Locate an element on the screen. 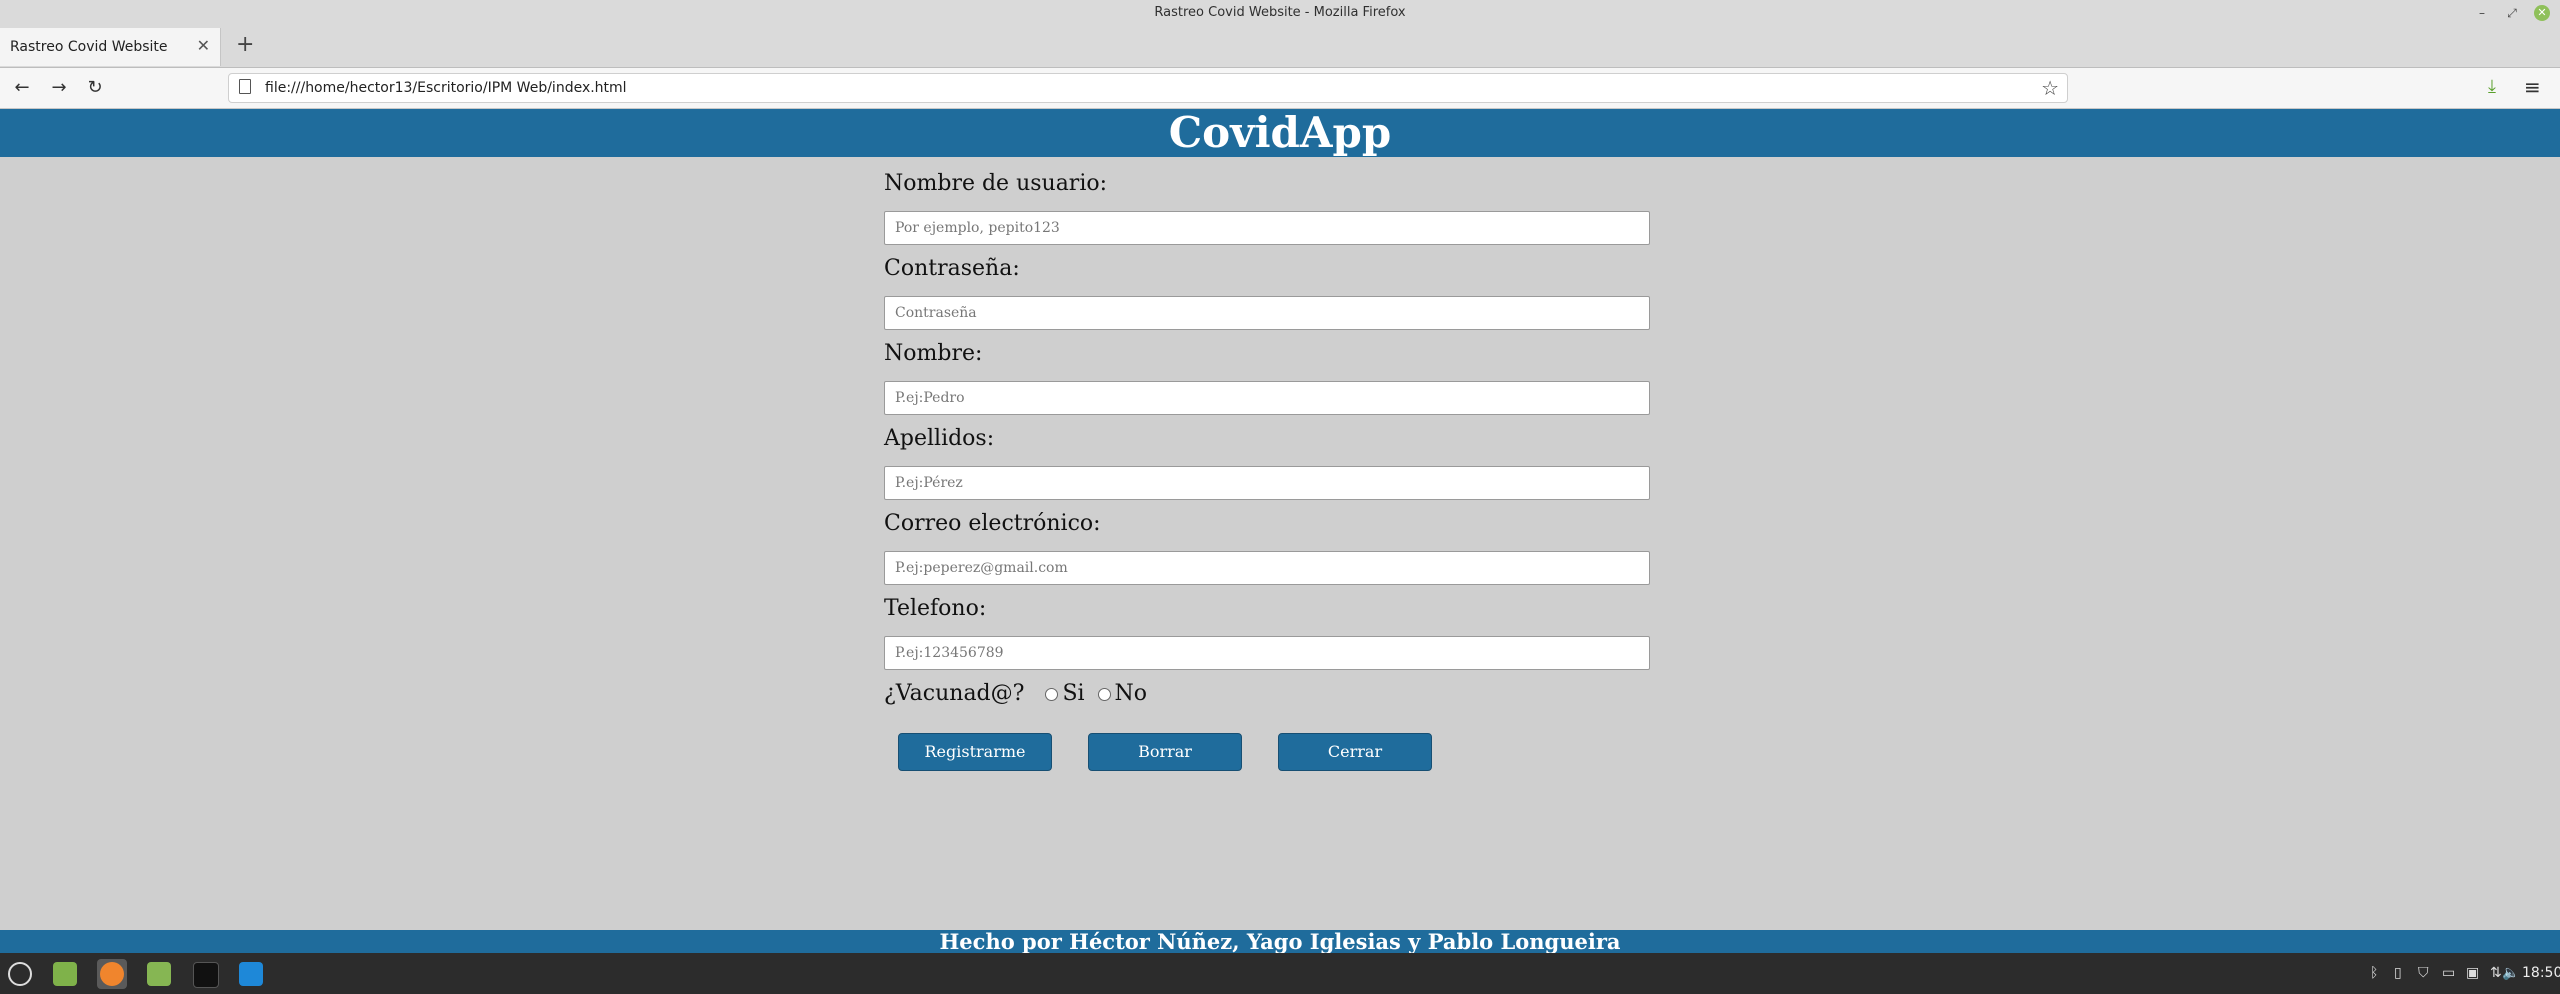 This screenshot has height=994, width=2560. clipboard-icon: ▯ is located at coordinates (2398, 973).